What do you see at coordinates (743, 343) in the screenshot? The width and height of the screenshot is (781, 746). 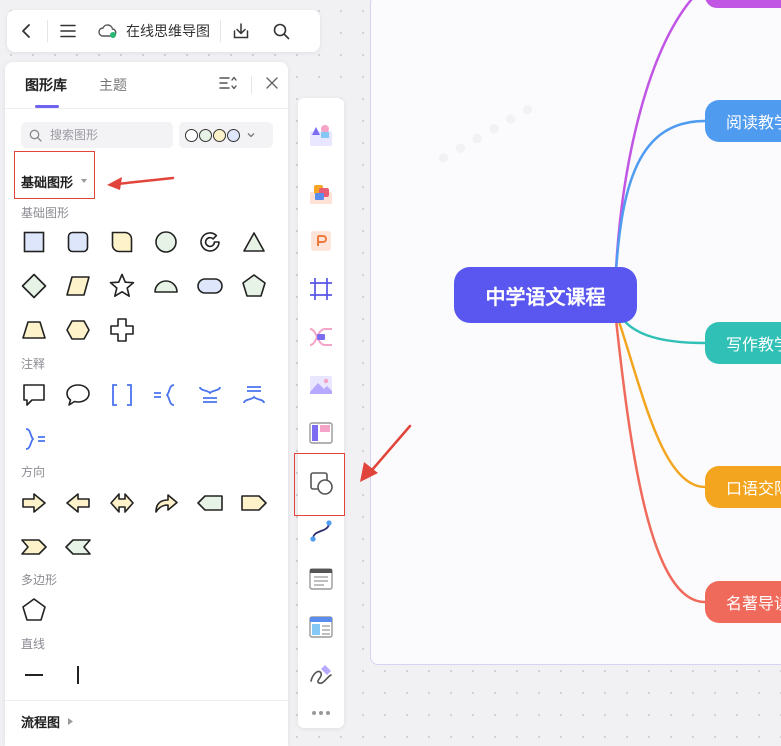 I see `mindmap-node-writing: 写作教学` at bounding box center [743, 343].